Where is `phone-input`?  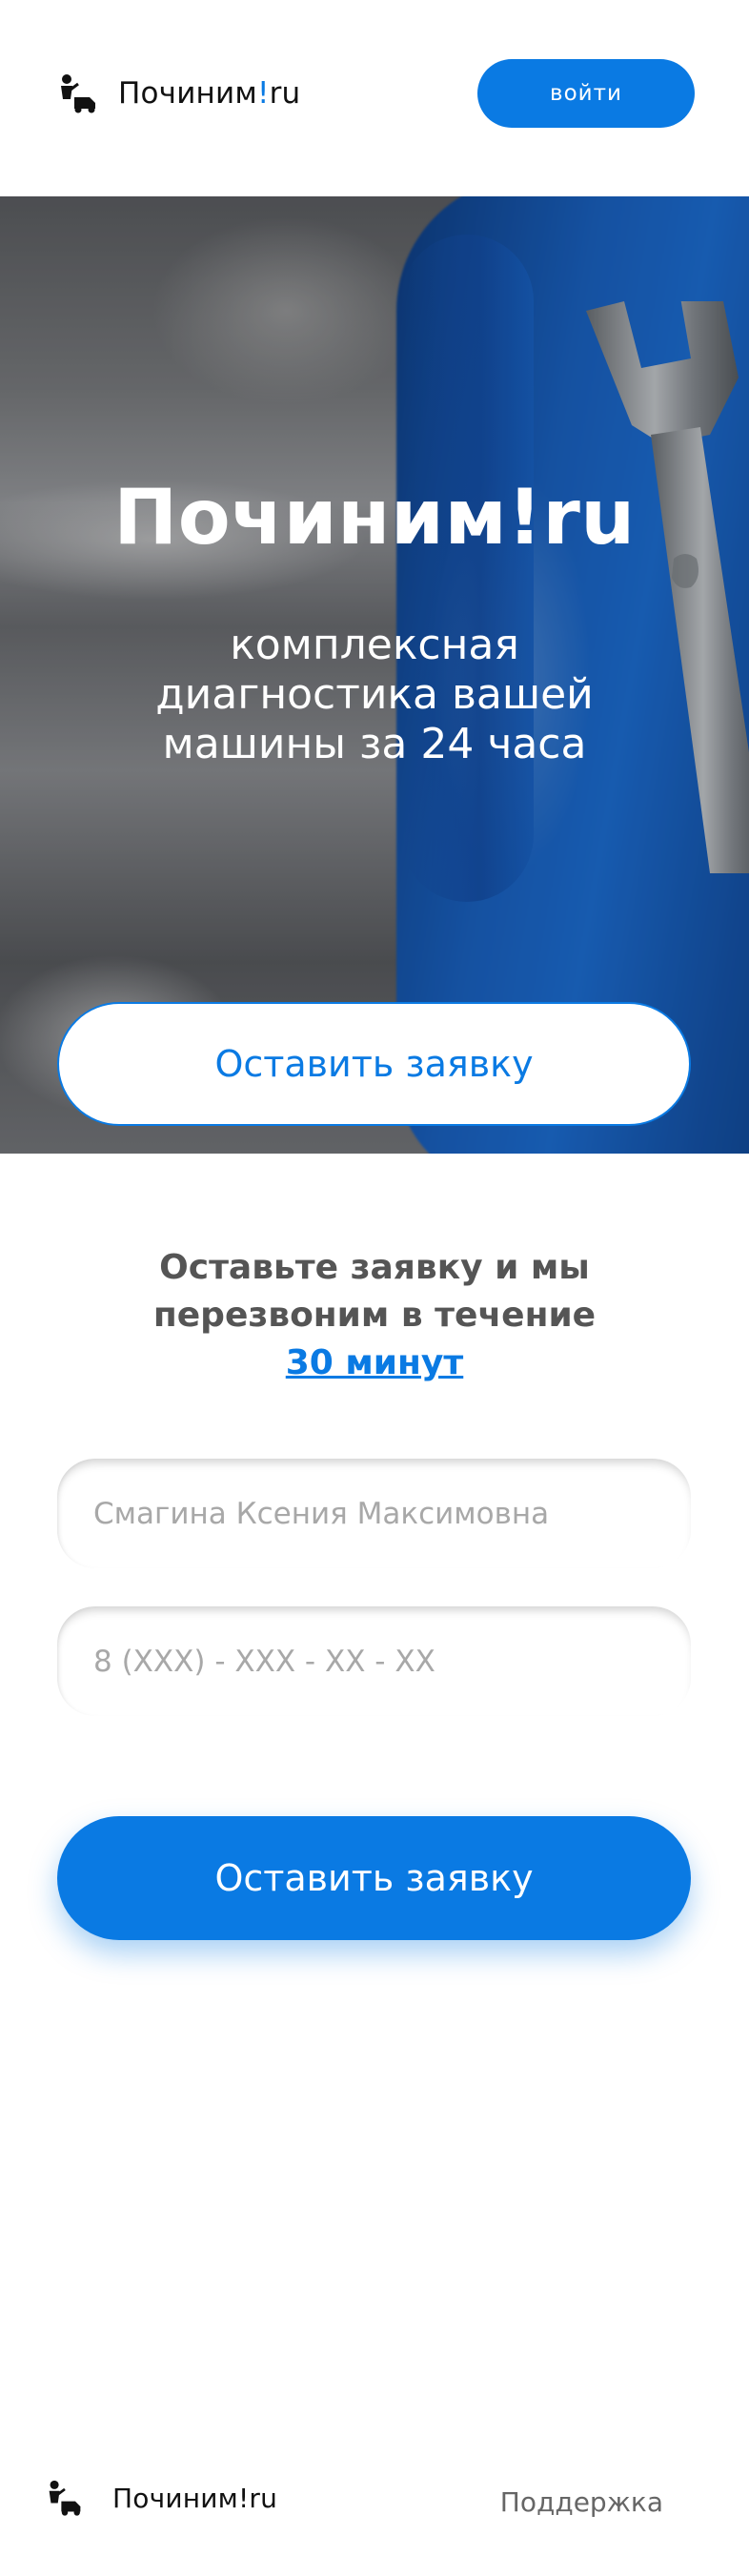
phone-input is located at coordinates (392, 1662).